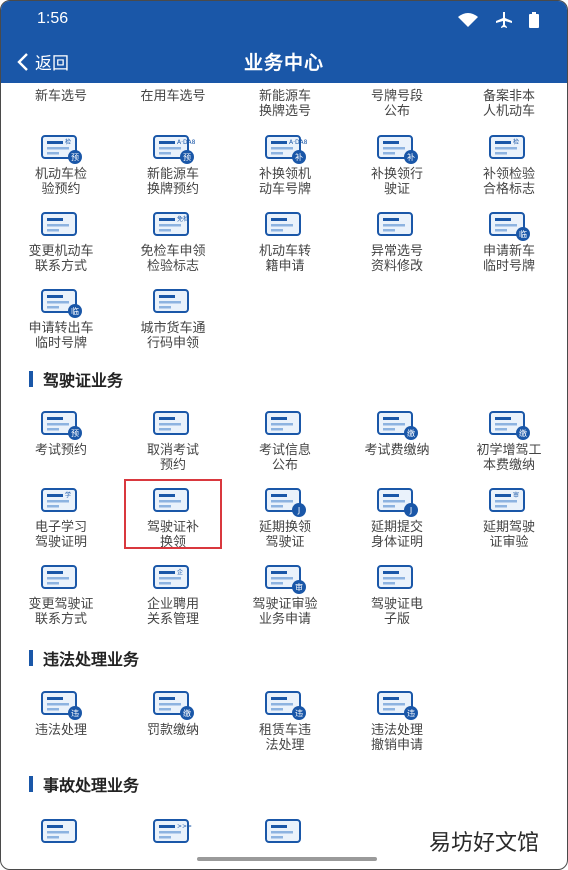 Image resolution: width=568 pixels, height=870 pixels. I want to click on vehicle-top-item-label: 号牌号段 公布, so click(396, 104).